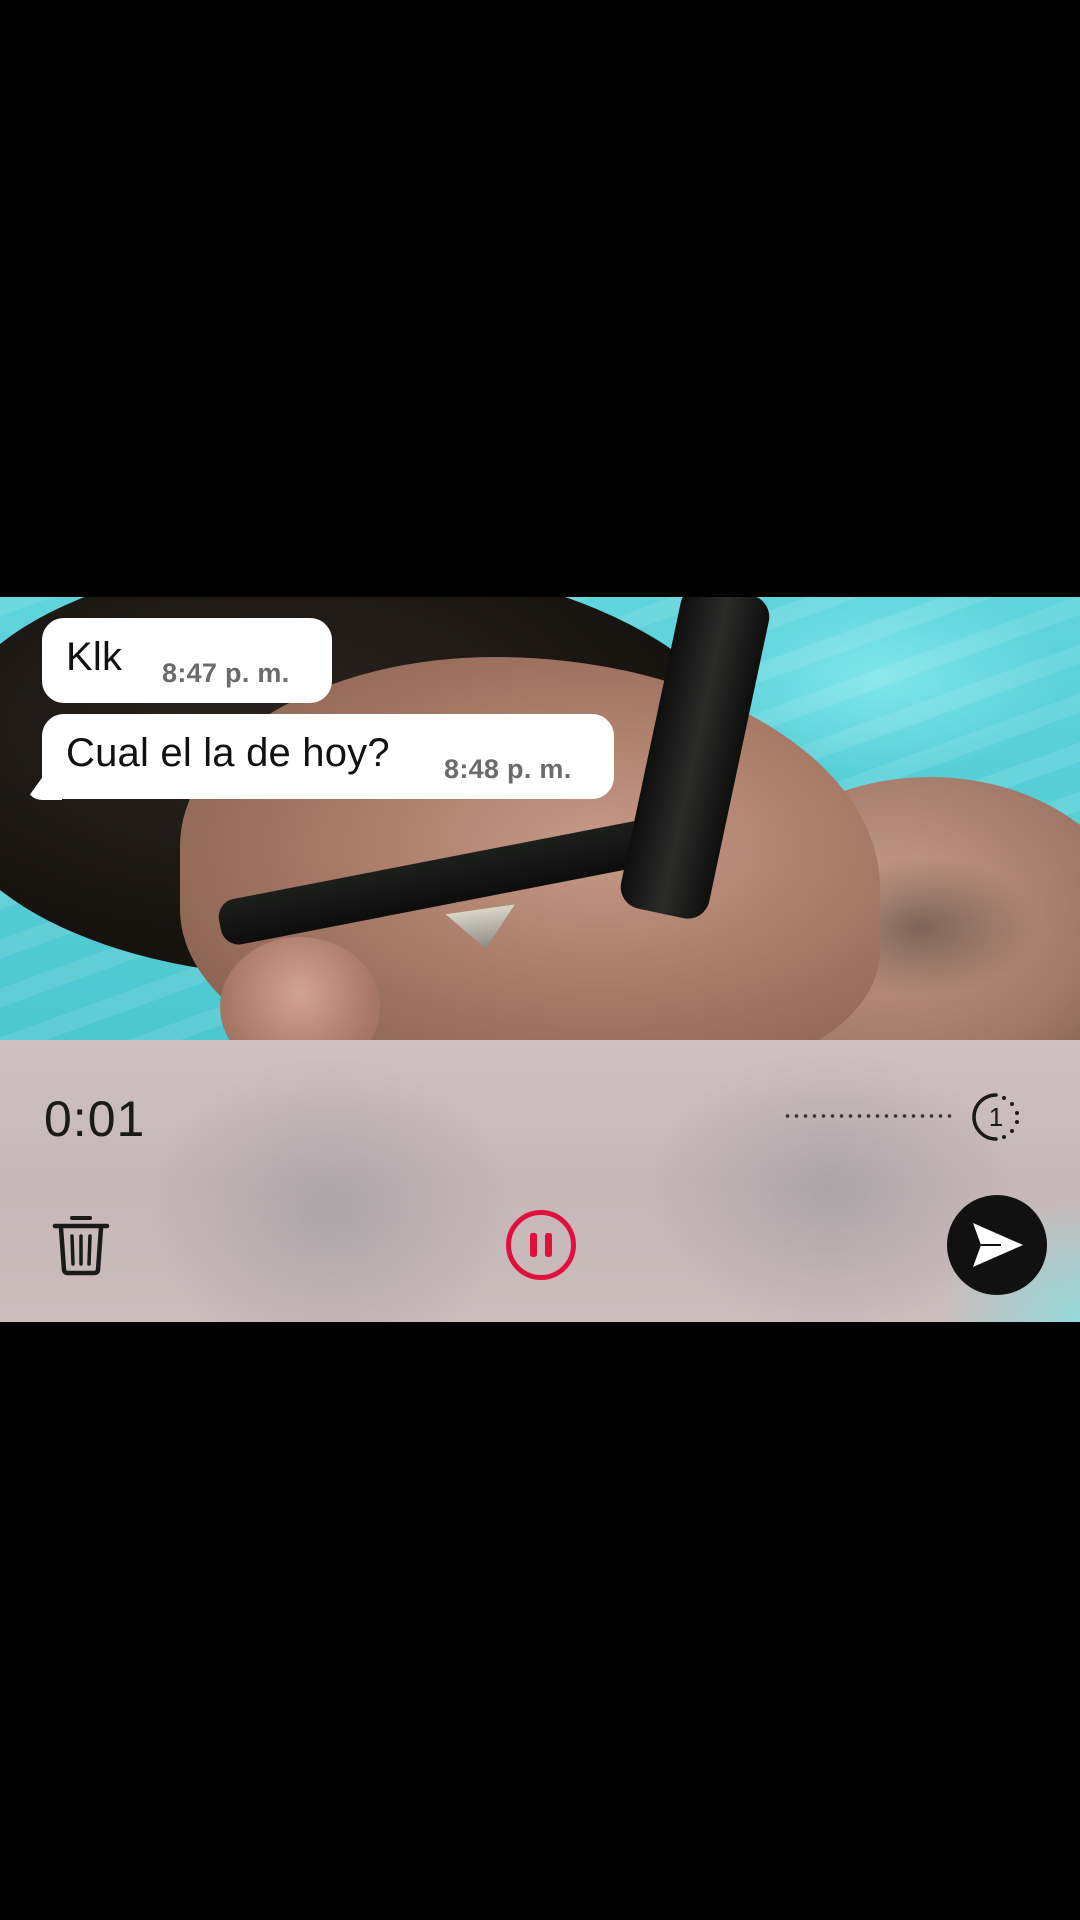 This screenshot has height=1920, width=1080. I want to click on pause-button, so click(541, 1245).